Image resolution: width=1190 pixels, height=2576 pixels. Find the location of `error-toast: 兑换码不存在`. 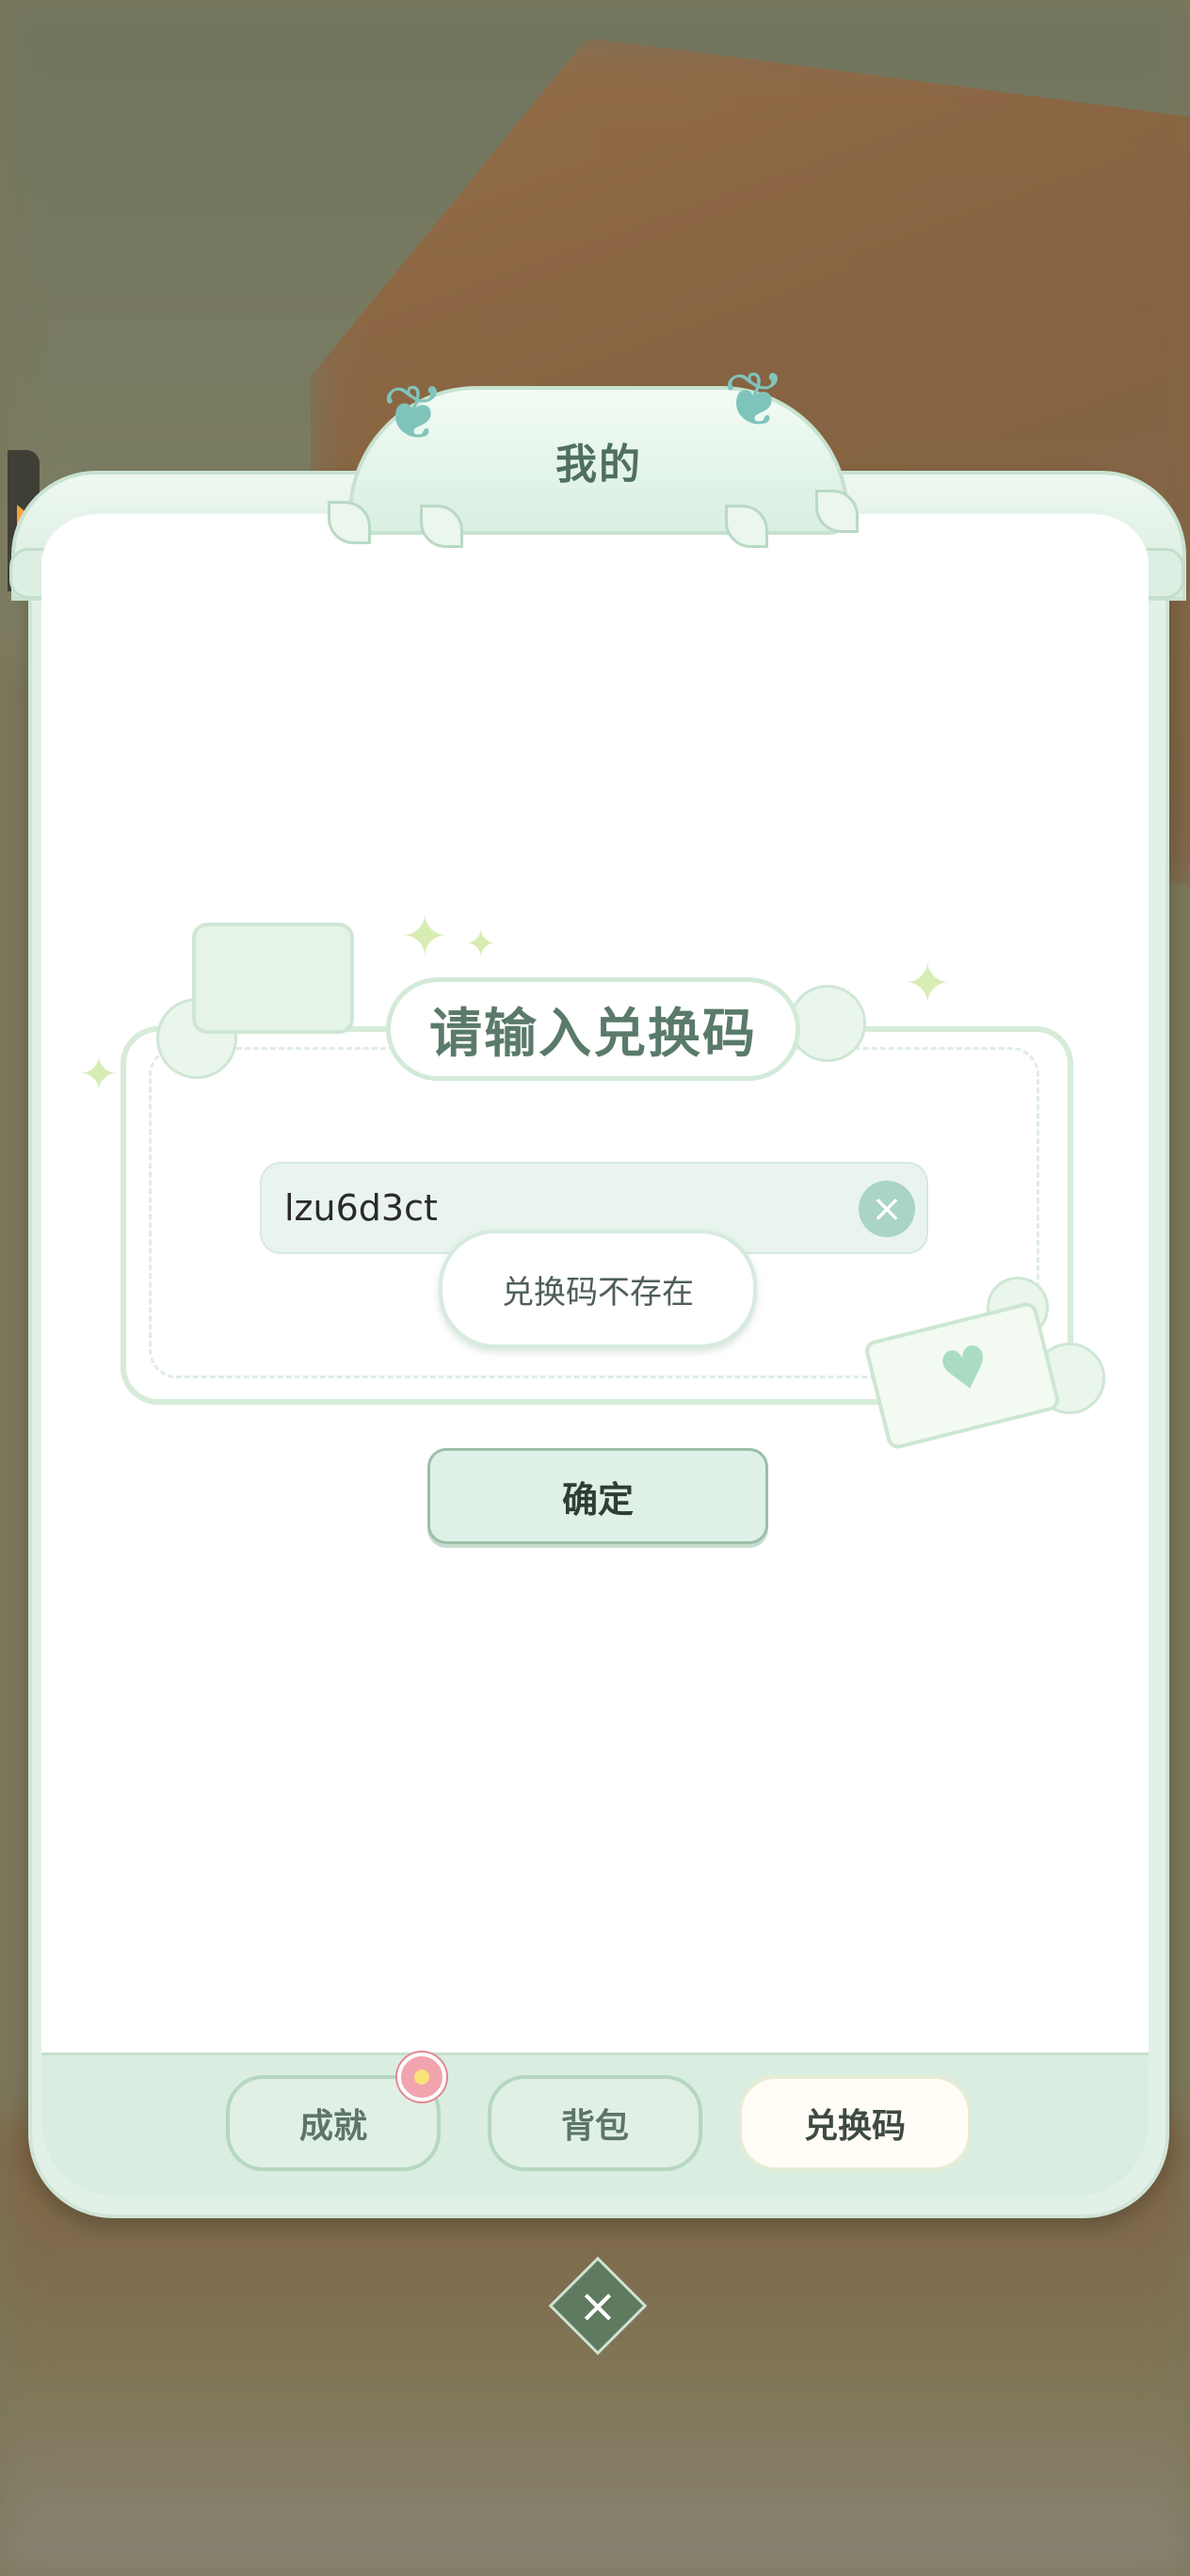

error-toast: 兑换码不存在 is located at coordinates (598, 1289).